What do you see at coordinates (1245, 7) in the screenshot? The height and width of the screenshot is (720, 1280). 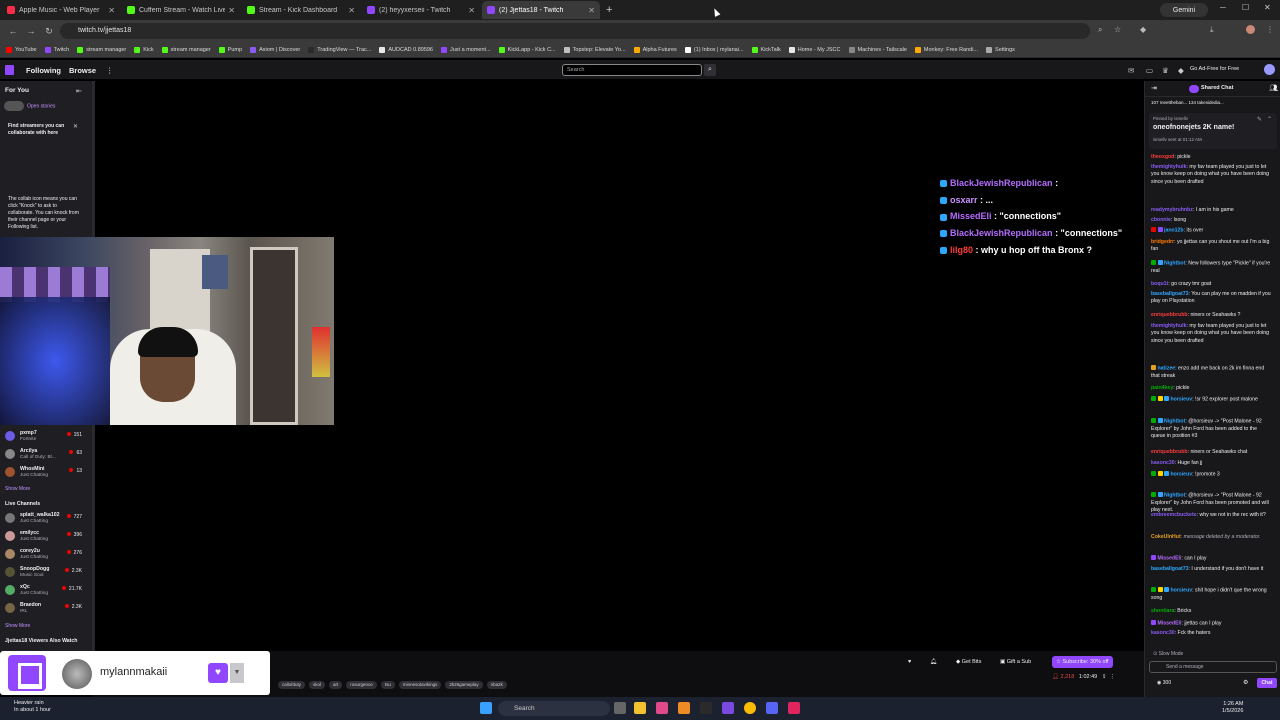 I see `maximize-icon: ☐` at bounding box center [1245, 7].